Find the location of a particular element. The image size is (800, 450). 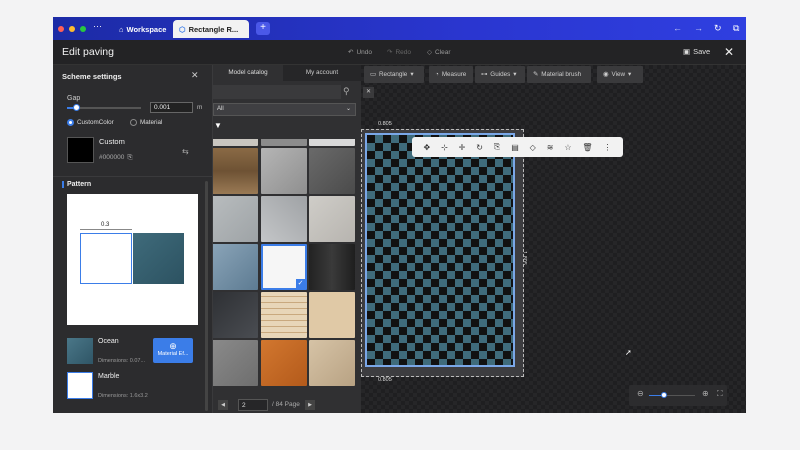

dimension-line is located at coordinates (106, 229).